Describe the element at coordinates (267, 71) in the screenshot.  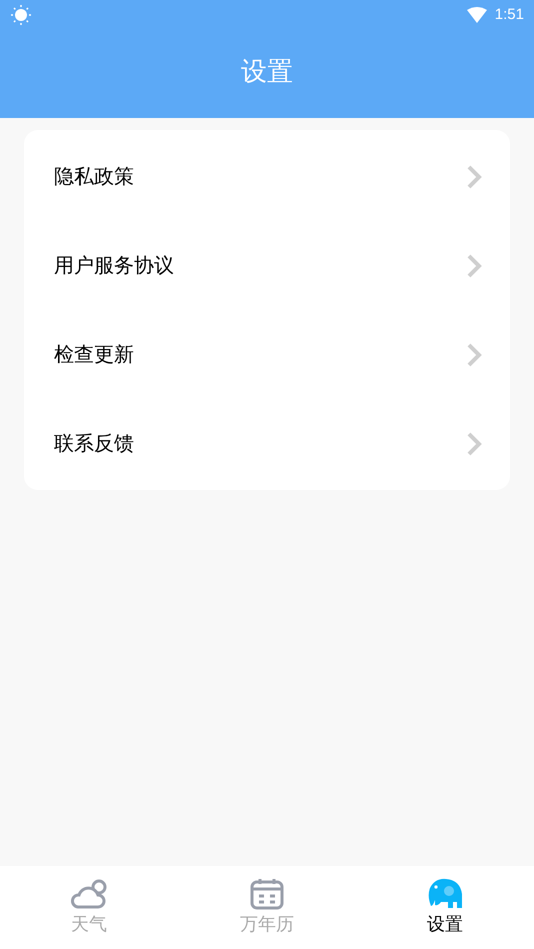
I see `page-title: 设置` at that location.